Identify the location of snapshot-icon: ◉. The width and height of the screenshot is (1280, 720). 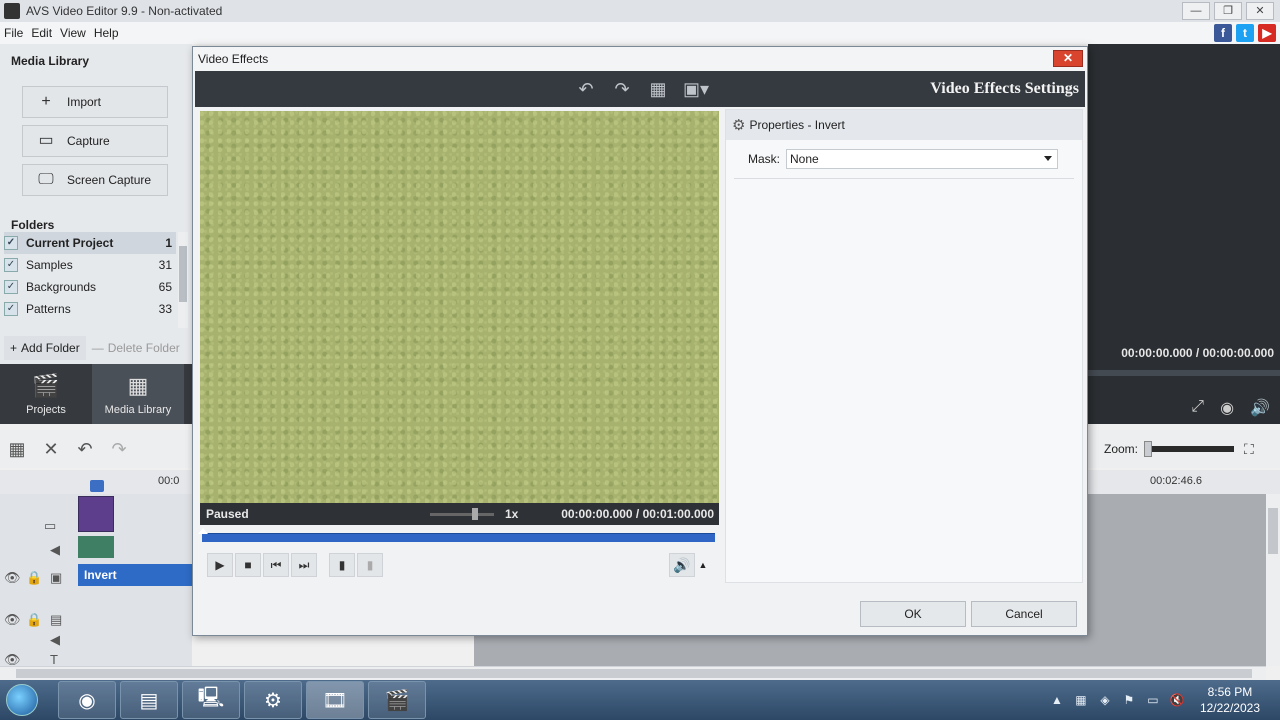
(1227, 408).